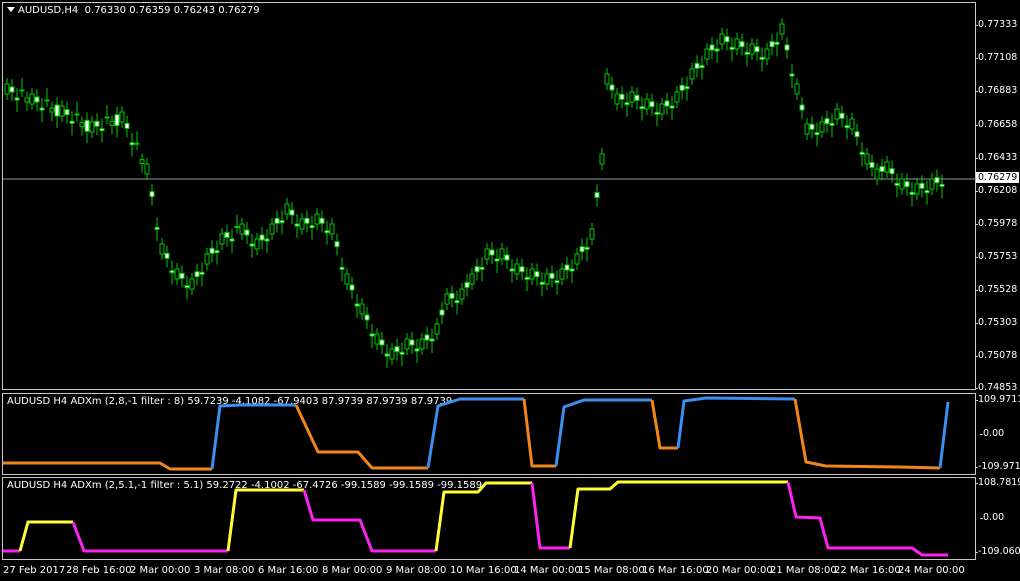 The width and height of the screenshot is (1020, 581). I want to click on time-tick: 16 Mar 16:00, so click(675, 570).